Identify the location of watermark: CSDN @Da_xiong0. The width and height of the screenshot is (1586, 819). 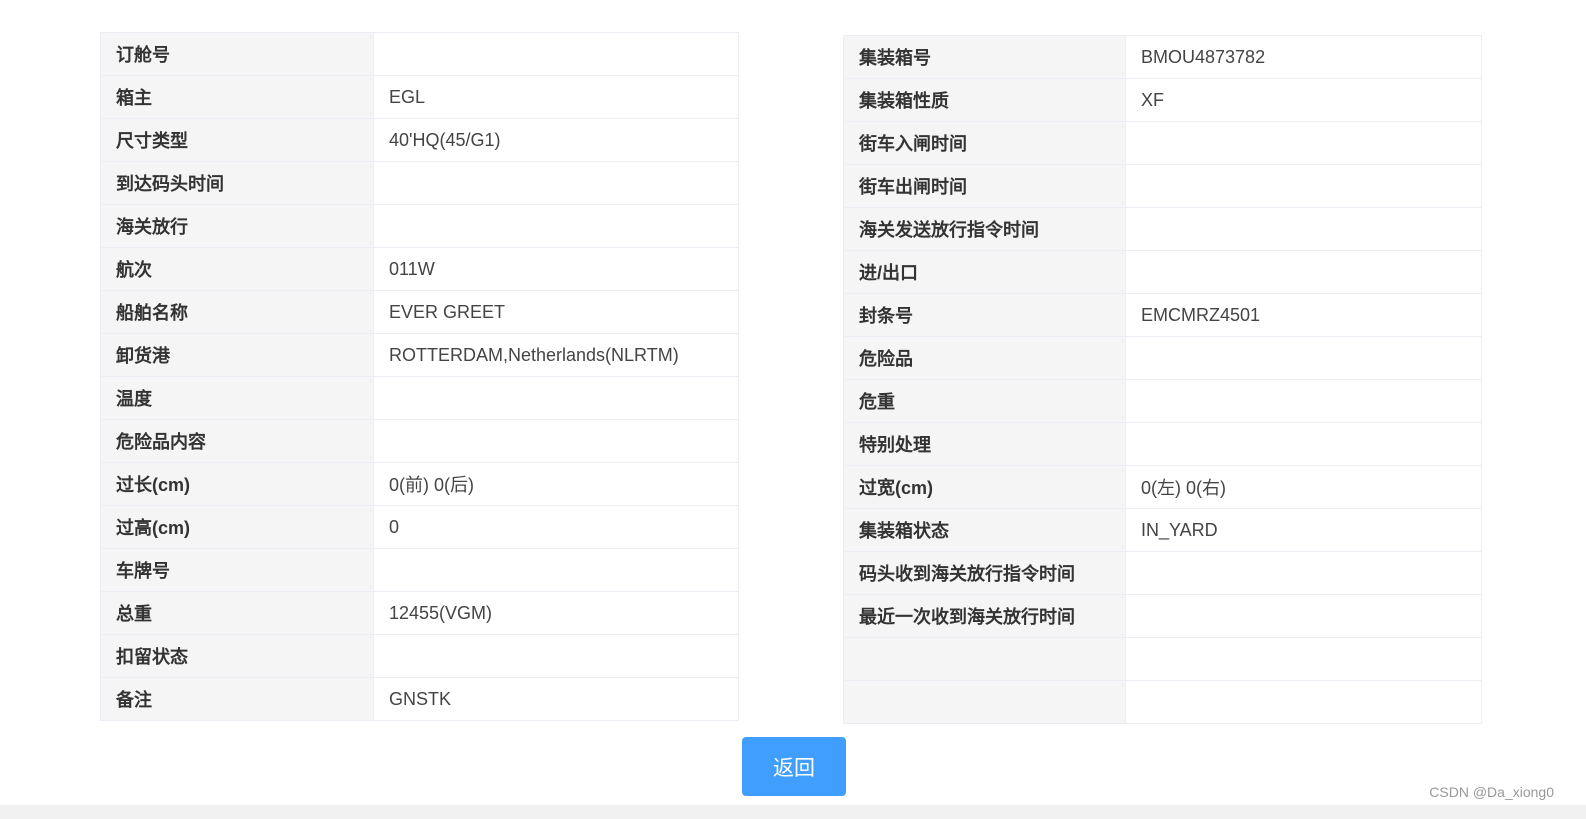
(1491, 792).